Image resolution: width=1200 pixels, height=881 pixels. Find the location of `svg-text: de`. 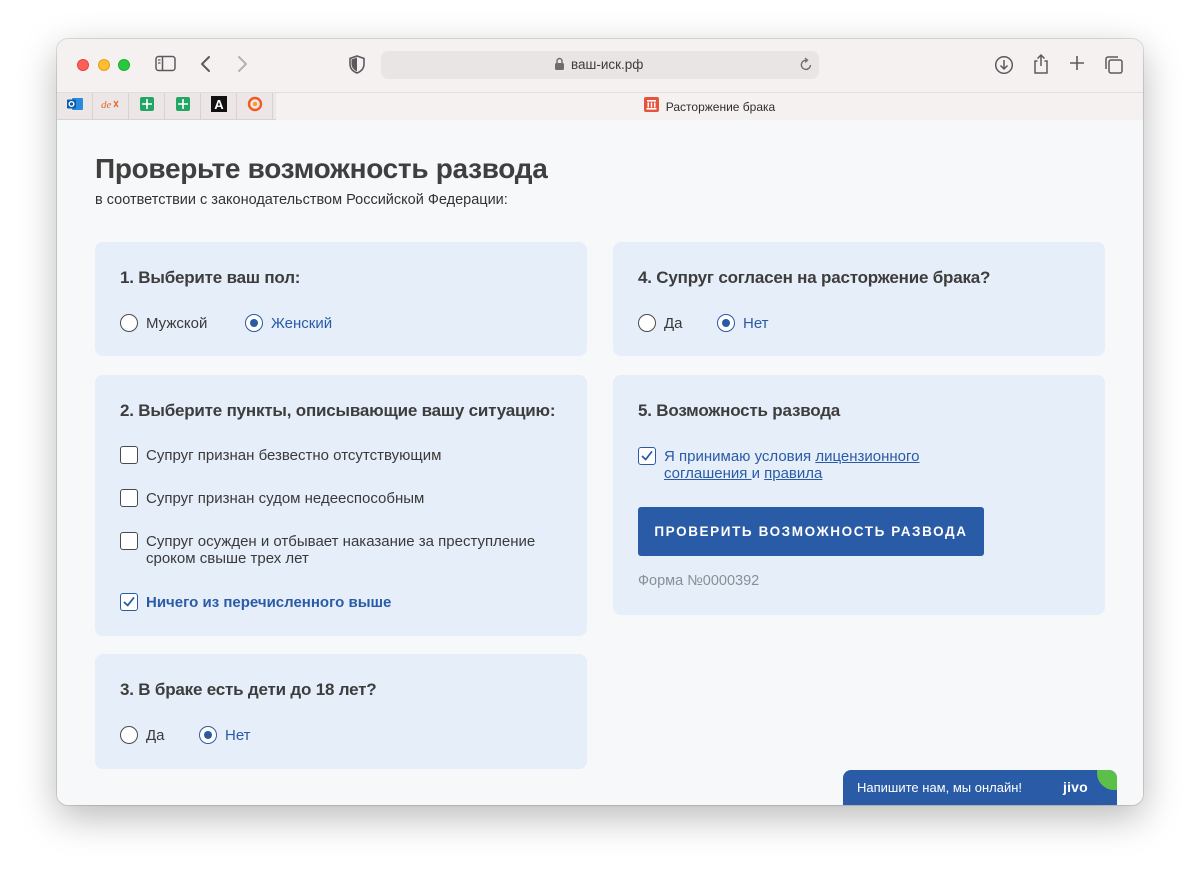

svg-text: de is located at coordinates (106, 105).